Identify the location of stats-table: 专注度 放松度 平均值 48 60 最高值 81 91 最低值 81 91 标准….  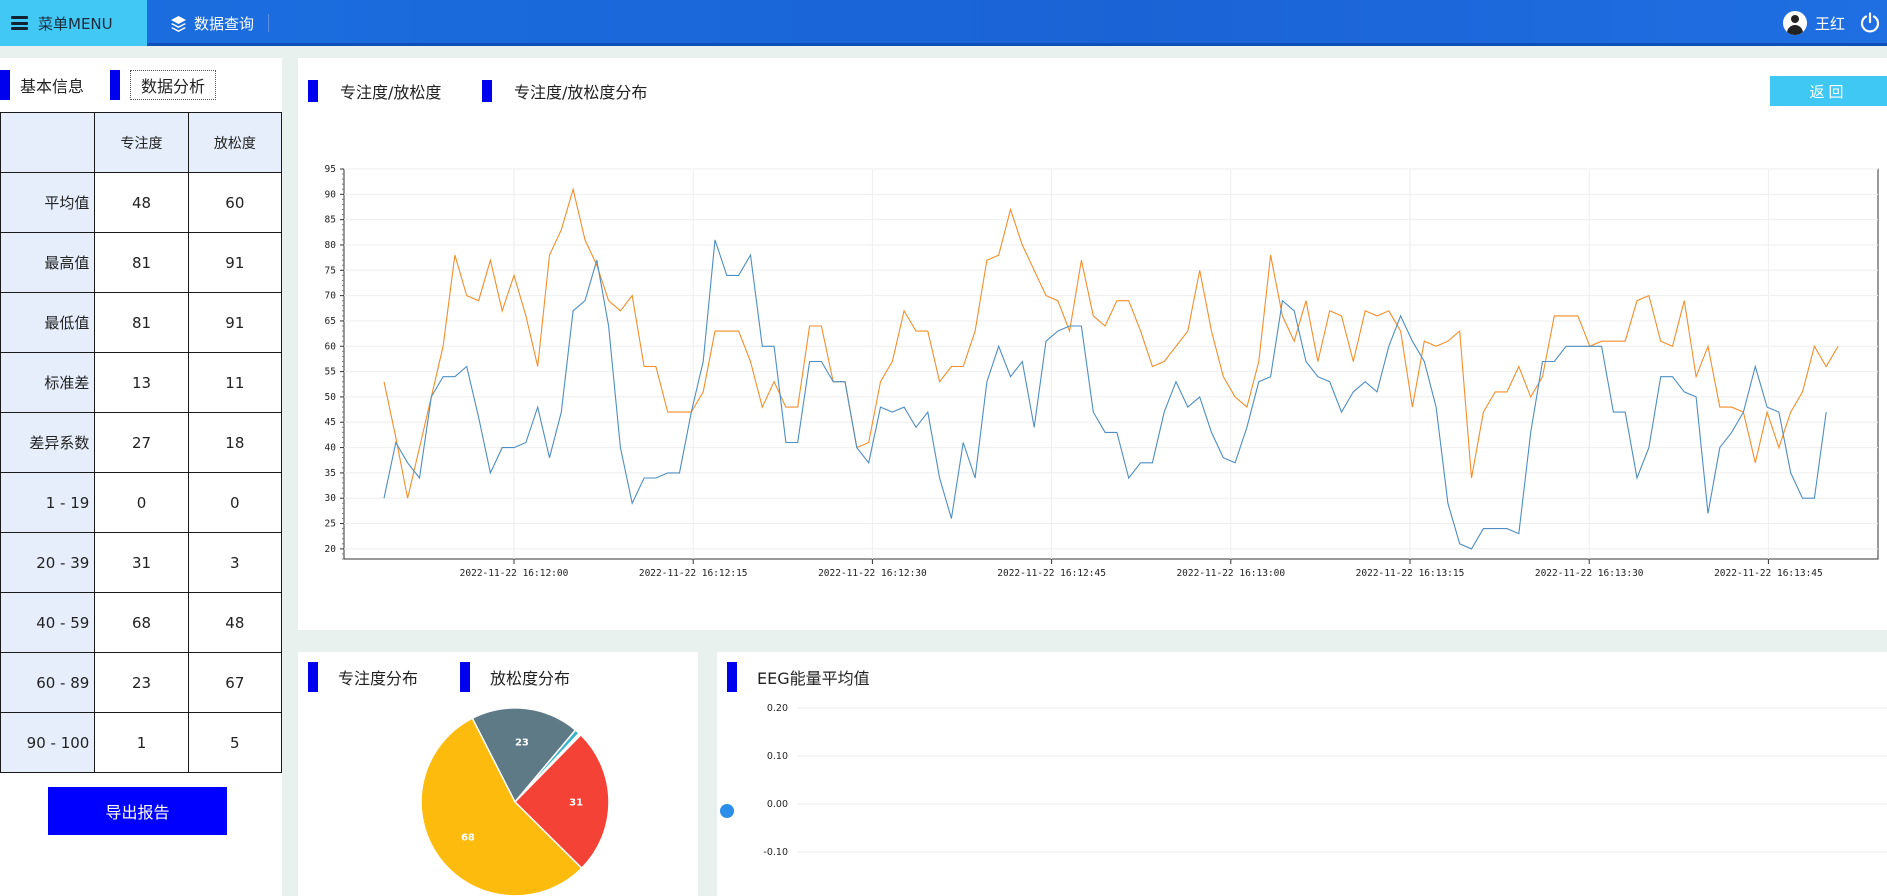
(141, 442).